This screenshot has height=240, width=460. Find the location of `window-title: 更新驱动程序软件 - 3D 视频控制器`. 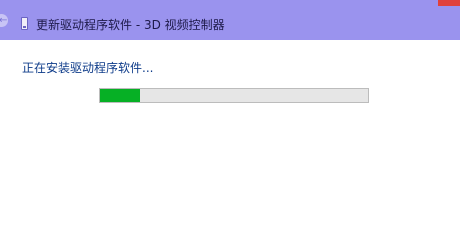

window-title: 更新驱动程序软件 - 3D 视频控制器 is located at coordinates (130, 25).